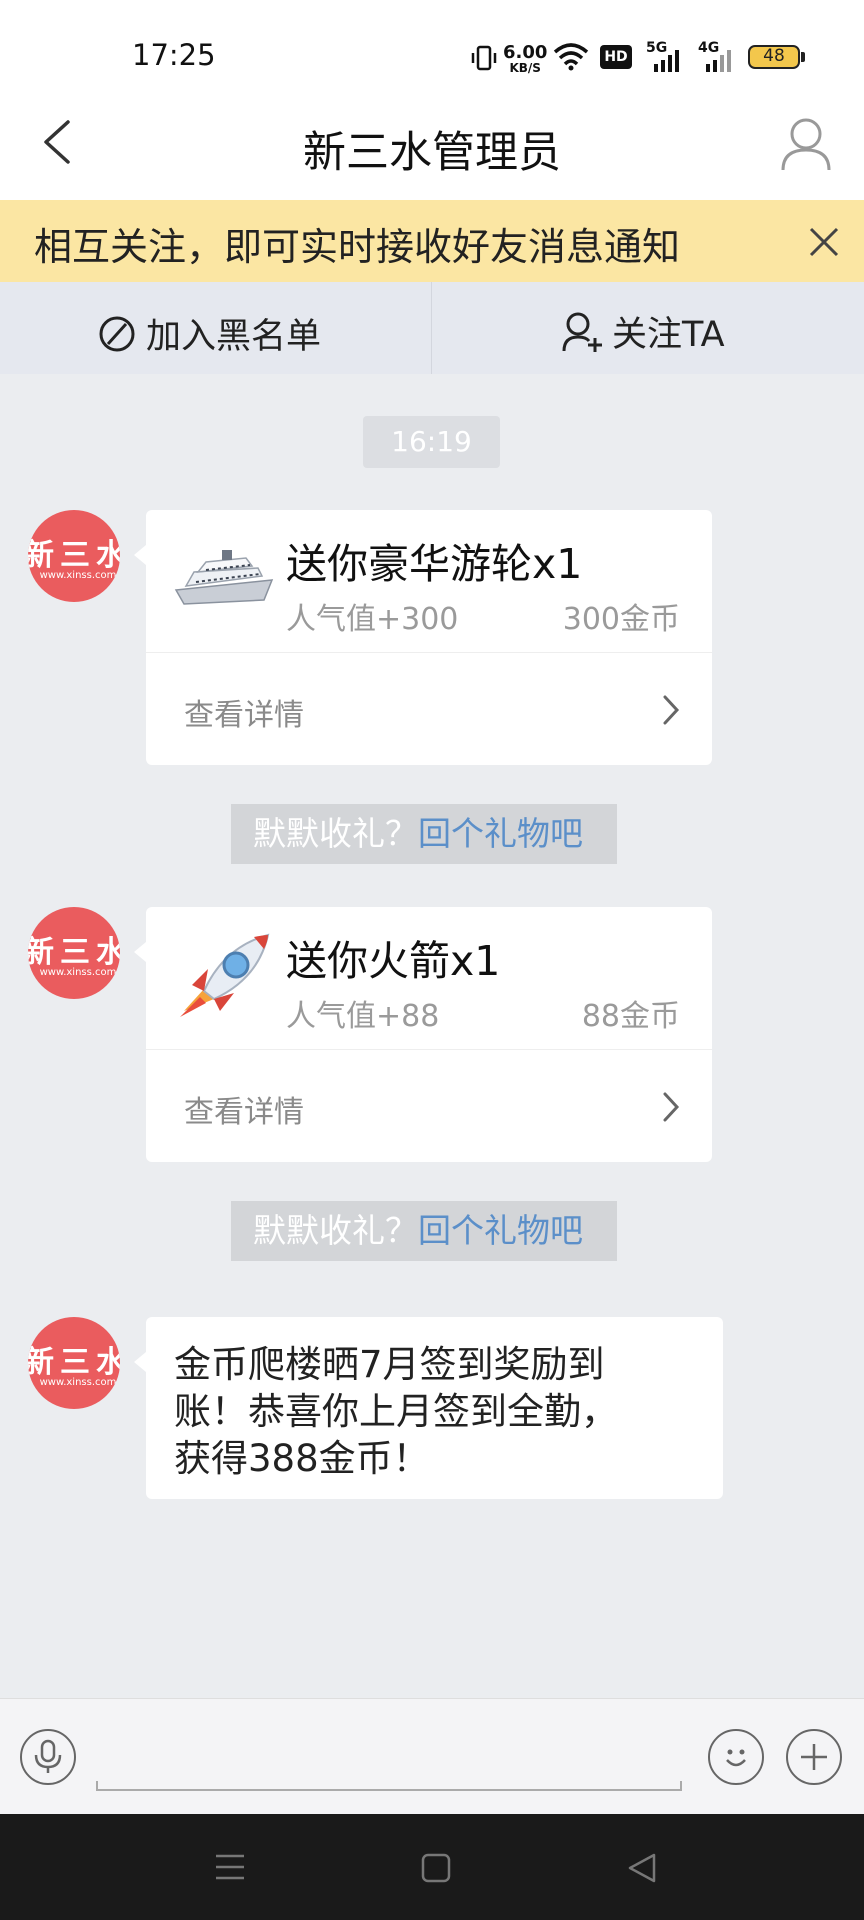 This screenshot has height=1920, width=864. I want to click on status-bar, so click(432, 50).